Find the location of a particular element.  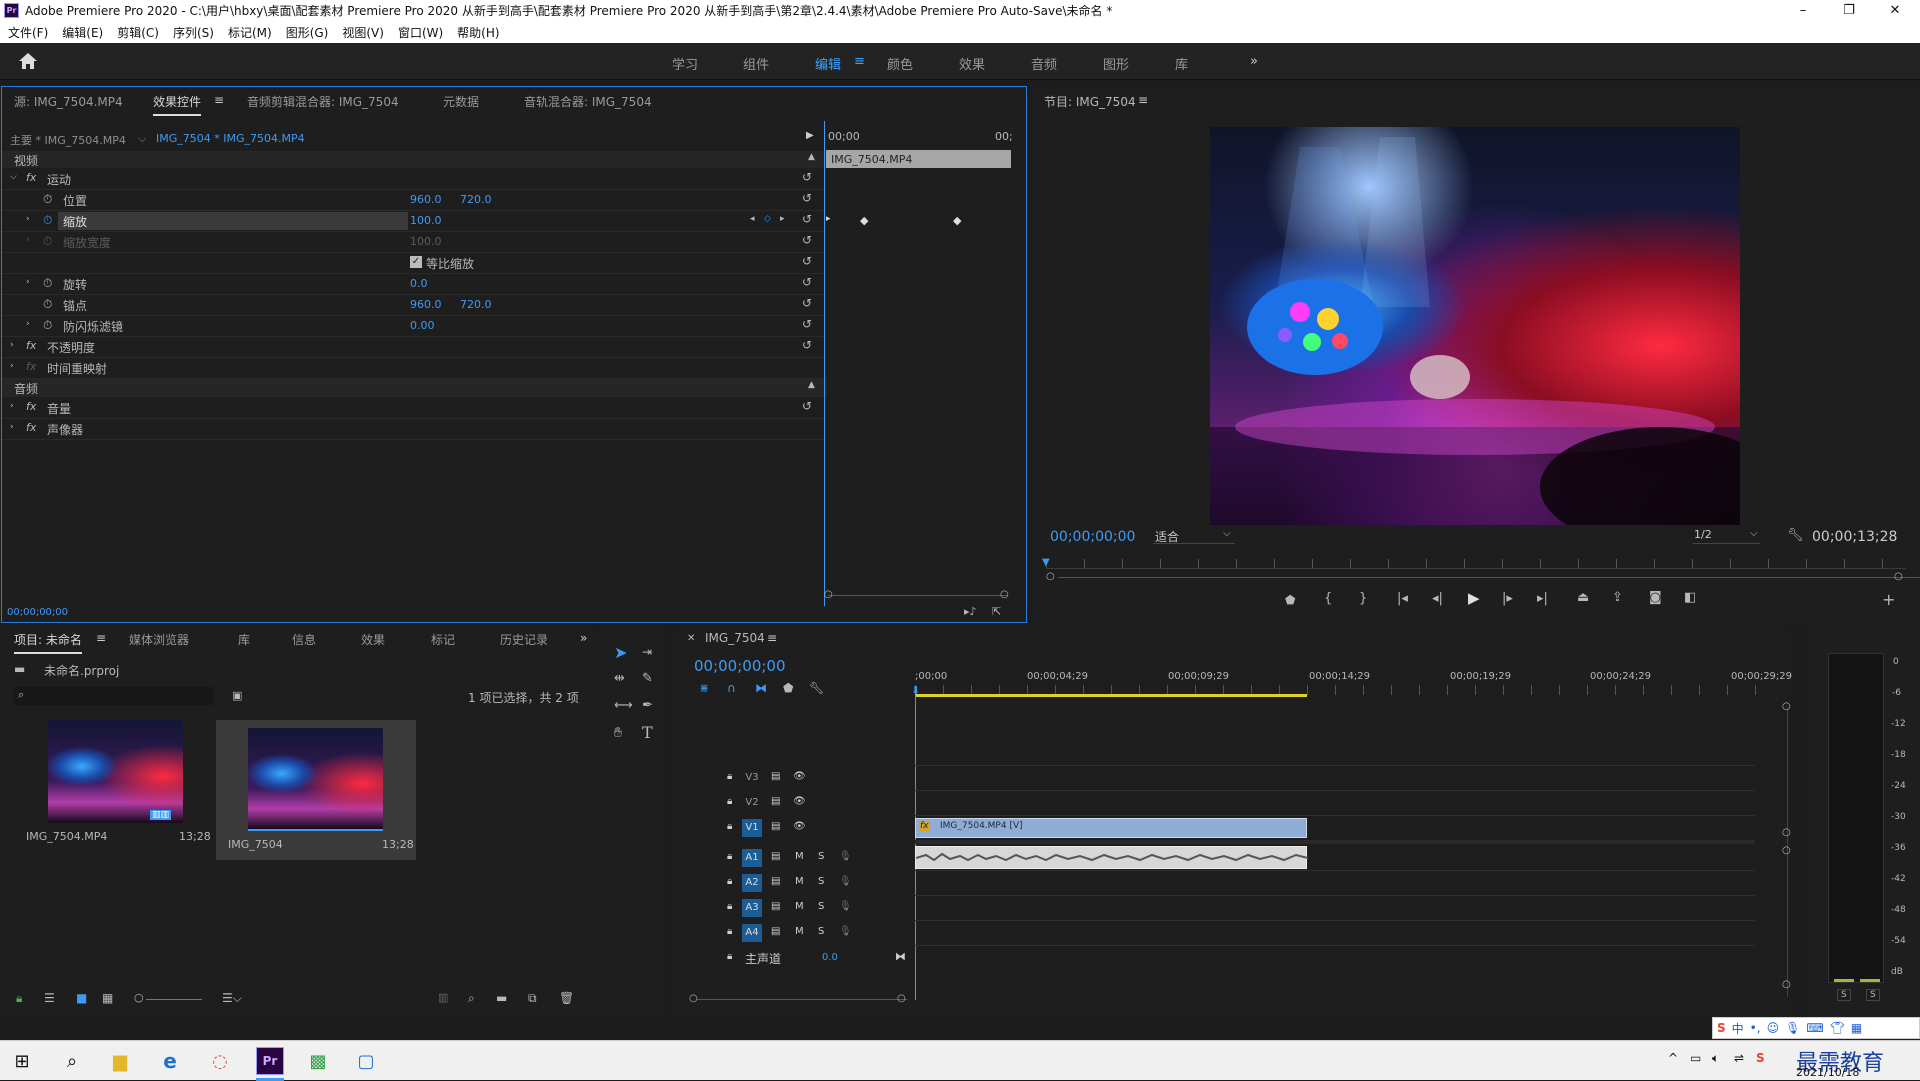

param-row-uniform-scale: ✓ 等比缩放 ↺ is located at coordinates (414, 263).